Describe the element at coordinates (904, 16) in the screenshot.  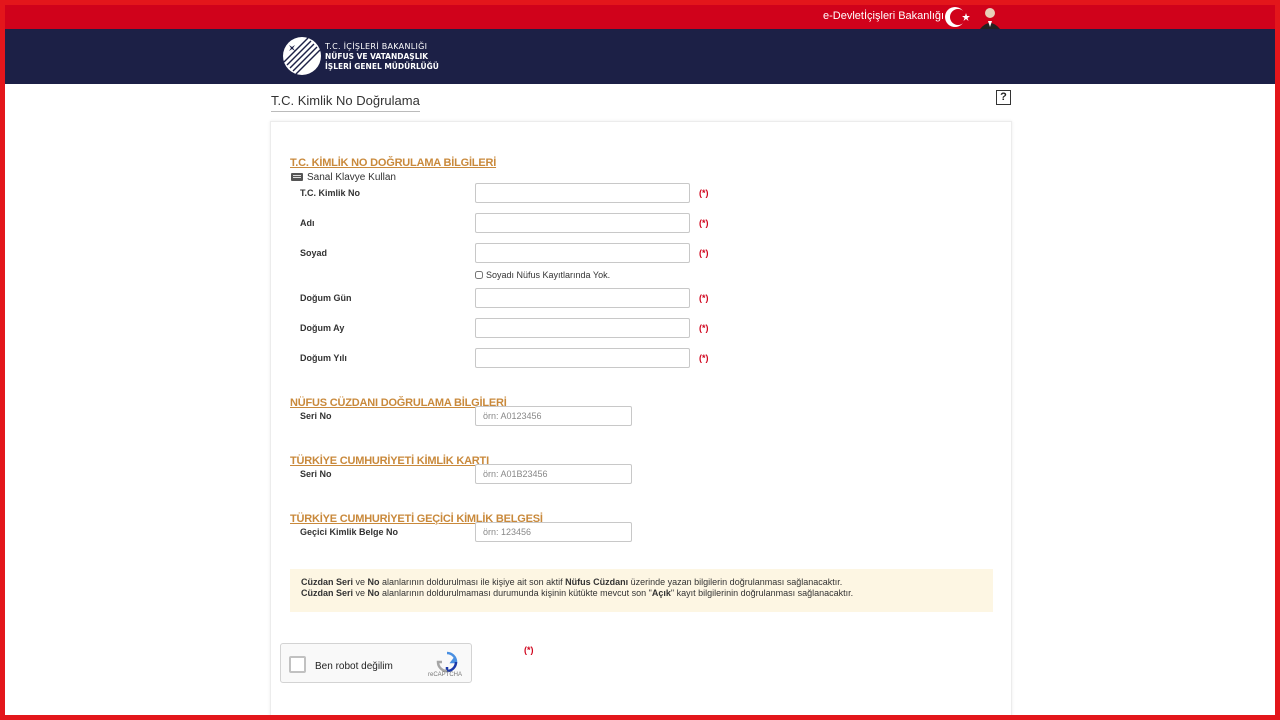
I see `link-icisleri: İçişleri Bakanlığı` at that location.